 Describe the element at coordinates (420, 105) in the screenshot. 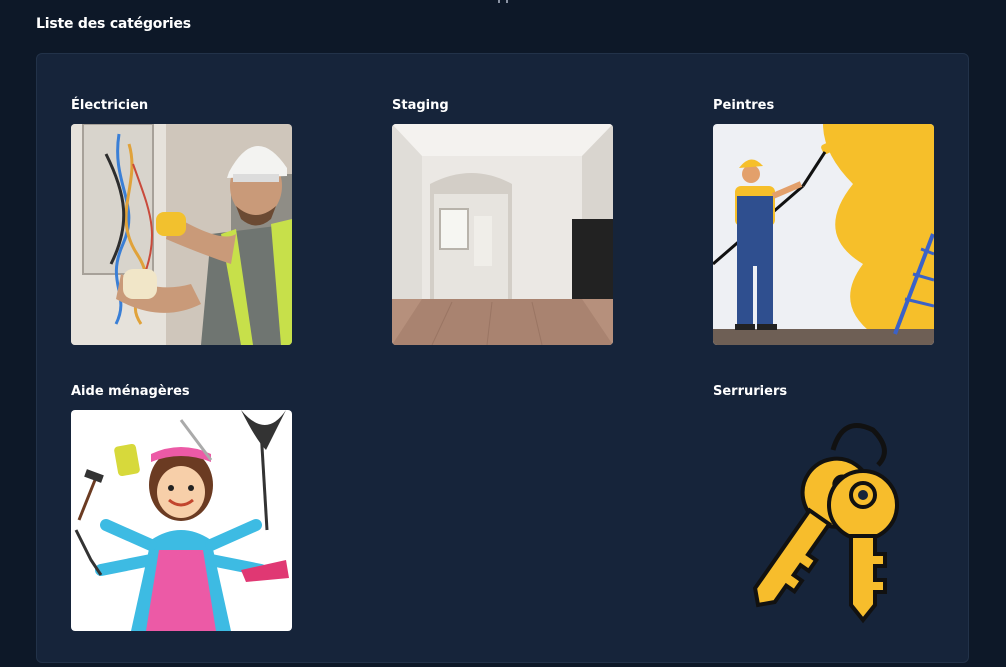

I see `category-label: Staging` at that location.